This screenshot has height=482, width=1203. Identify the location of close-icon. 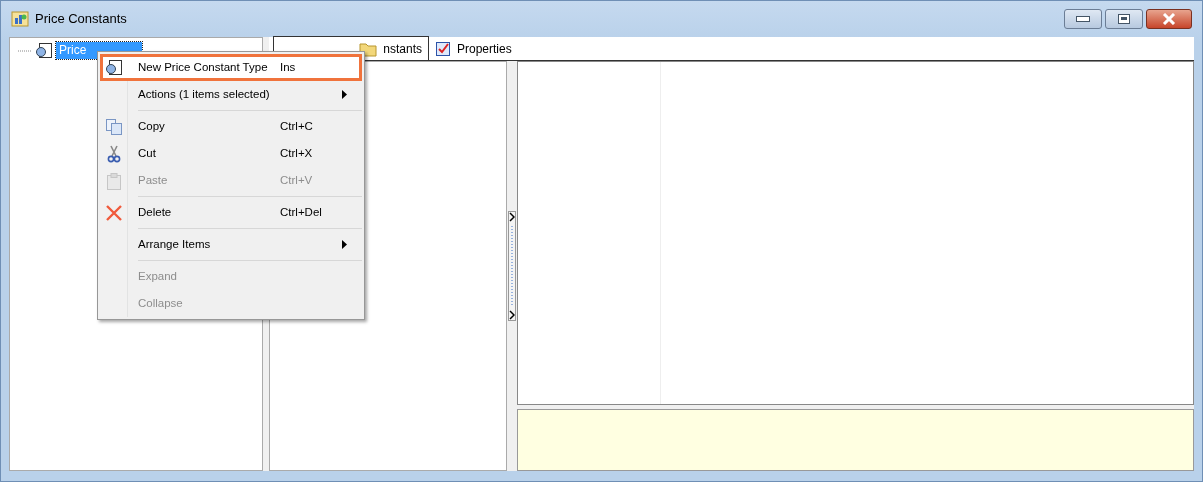
(1169, 19).